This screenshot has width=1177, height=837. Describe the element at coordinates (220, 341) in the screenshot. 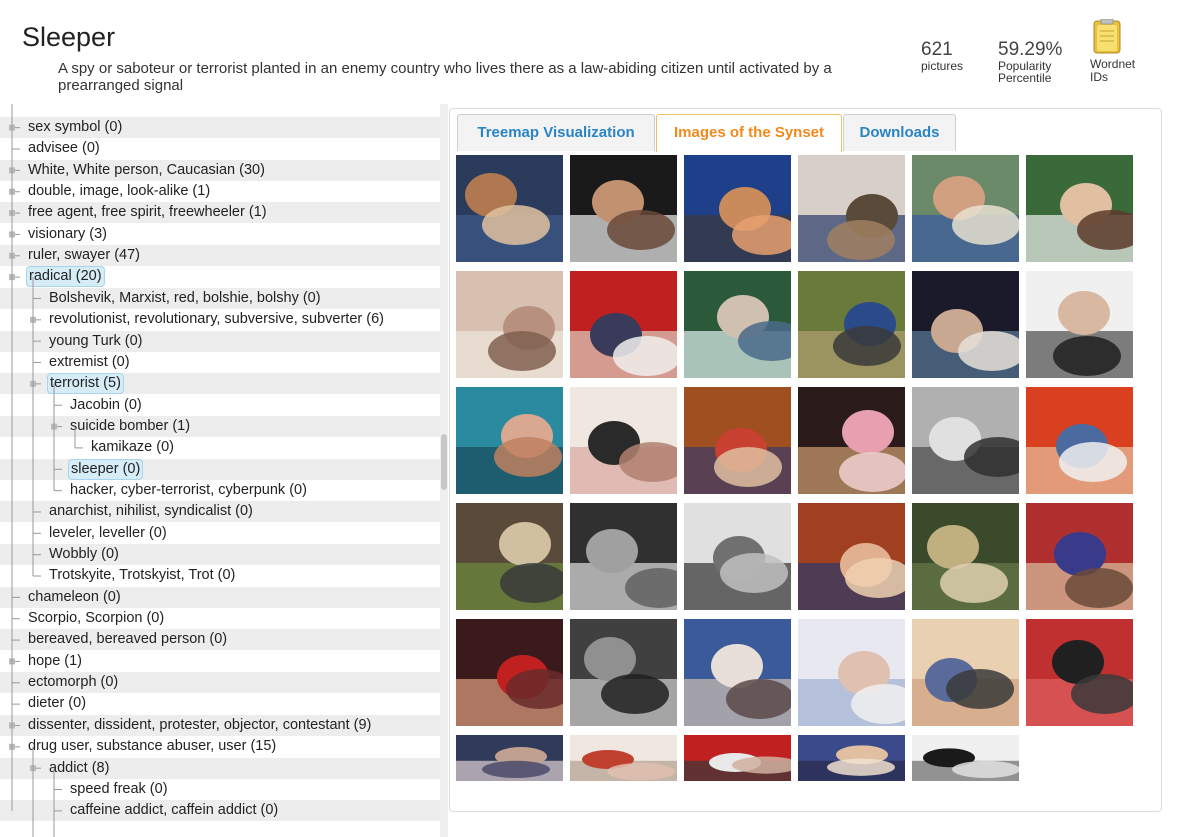

I see `tree-row: young Turk (0)` at that location.